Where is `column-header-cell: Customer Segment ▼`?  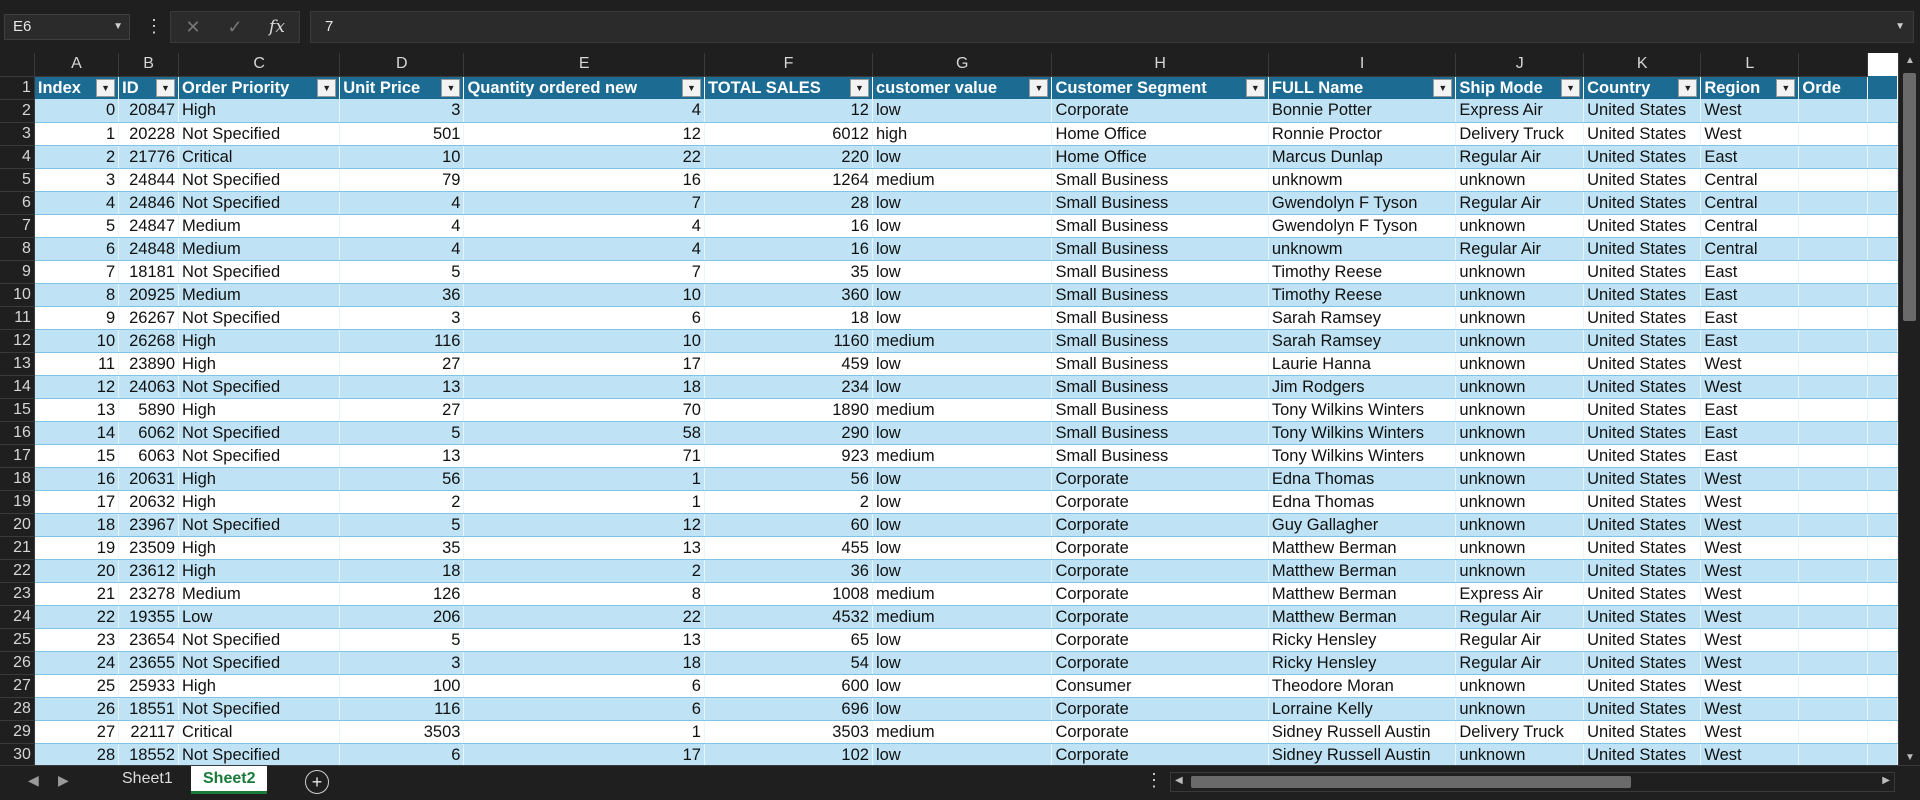
column-header-cell: Customer Segment ▼ is located at coordinates (1160, 87).